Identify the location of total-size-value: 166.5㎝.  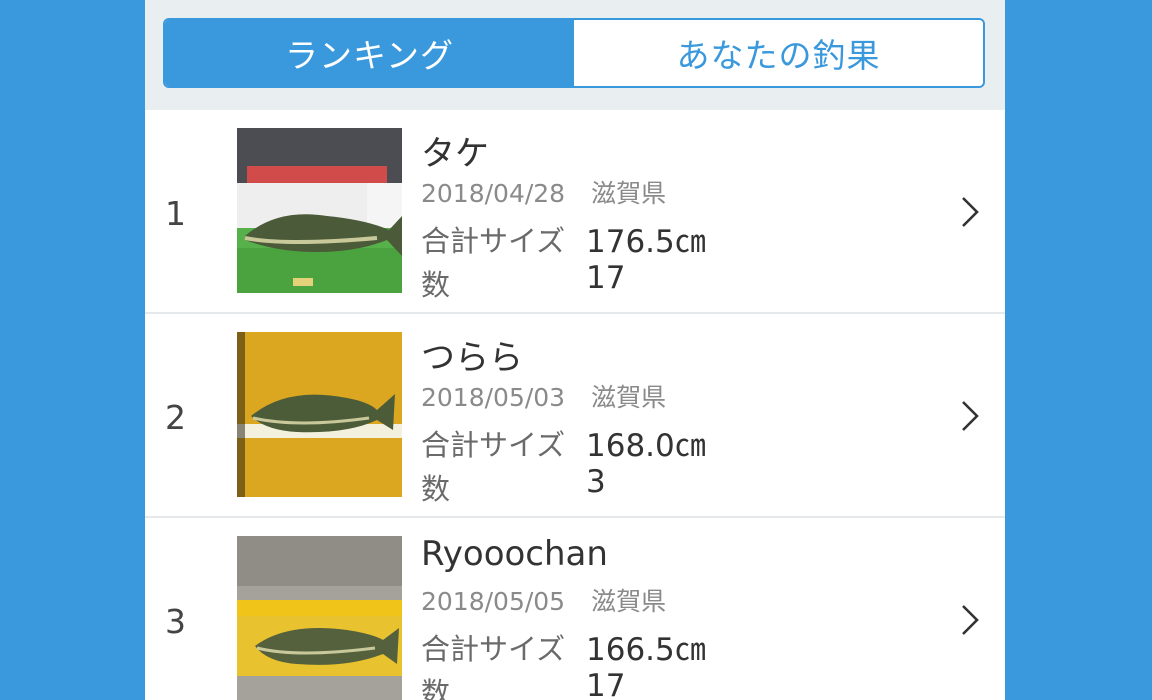
(646, 650).